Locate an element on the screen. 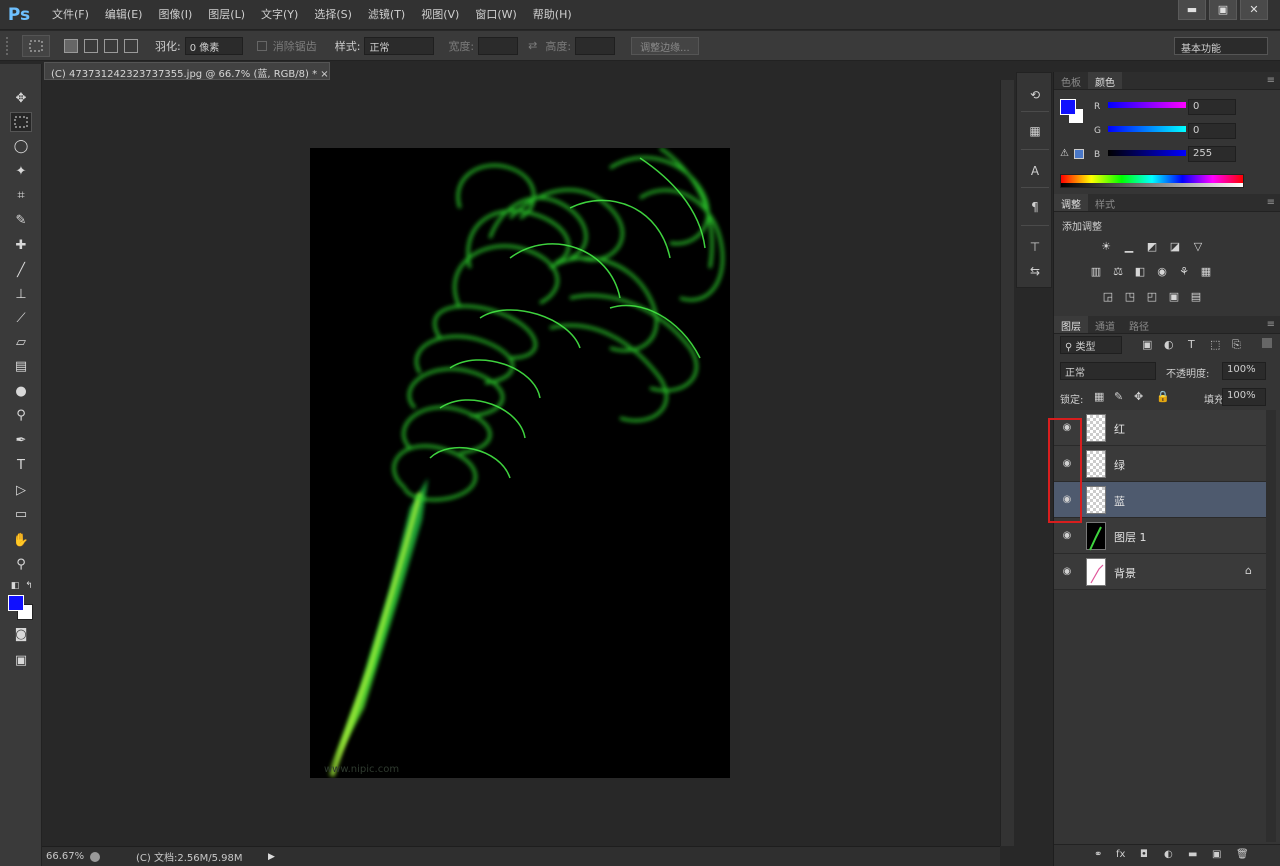 Image resolution: width=1280 pixels, height=866 pixels. vibrance-icon: ▽ is located at coordinates (1198, 246).